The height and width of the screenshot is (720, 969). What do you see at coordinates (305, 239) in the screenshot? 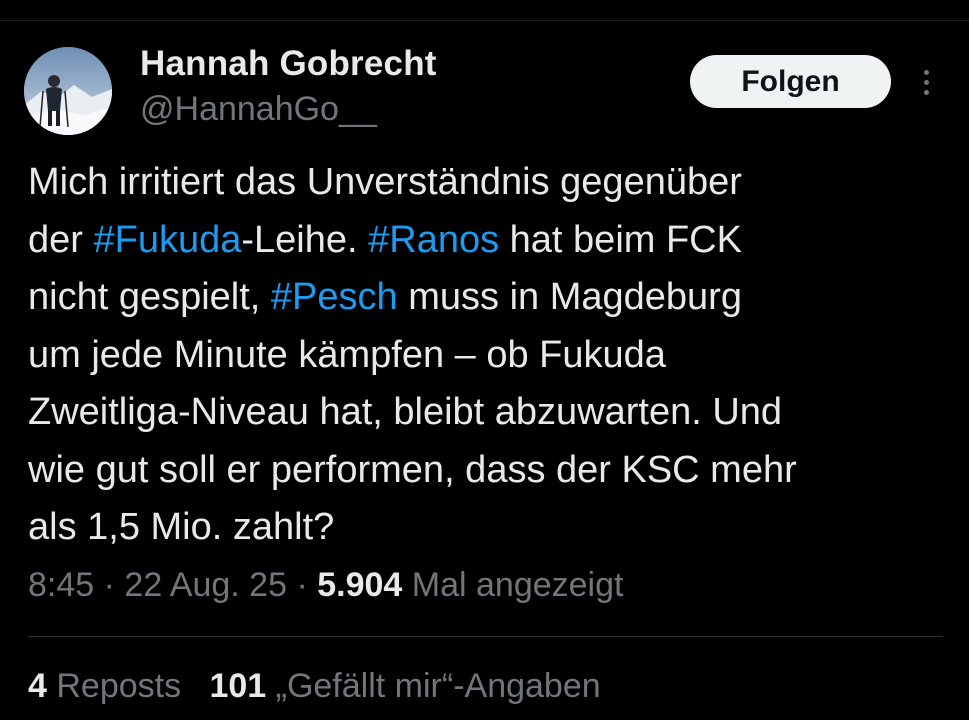
I see `tweet-text-segment: -Leihe.` at bounding box center [305, 239].